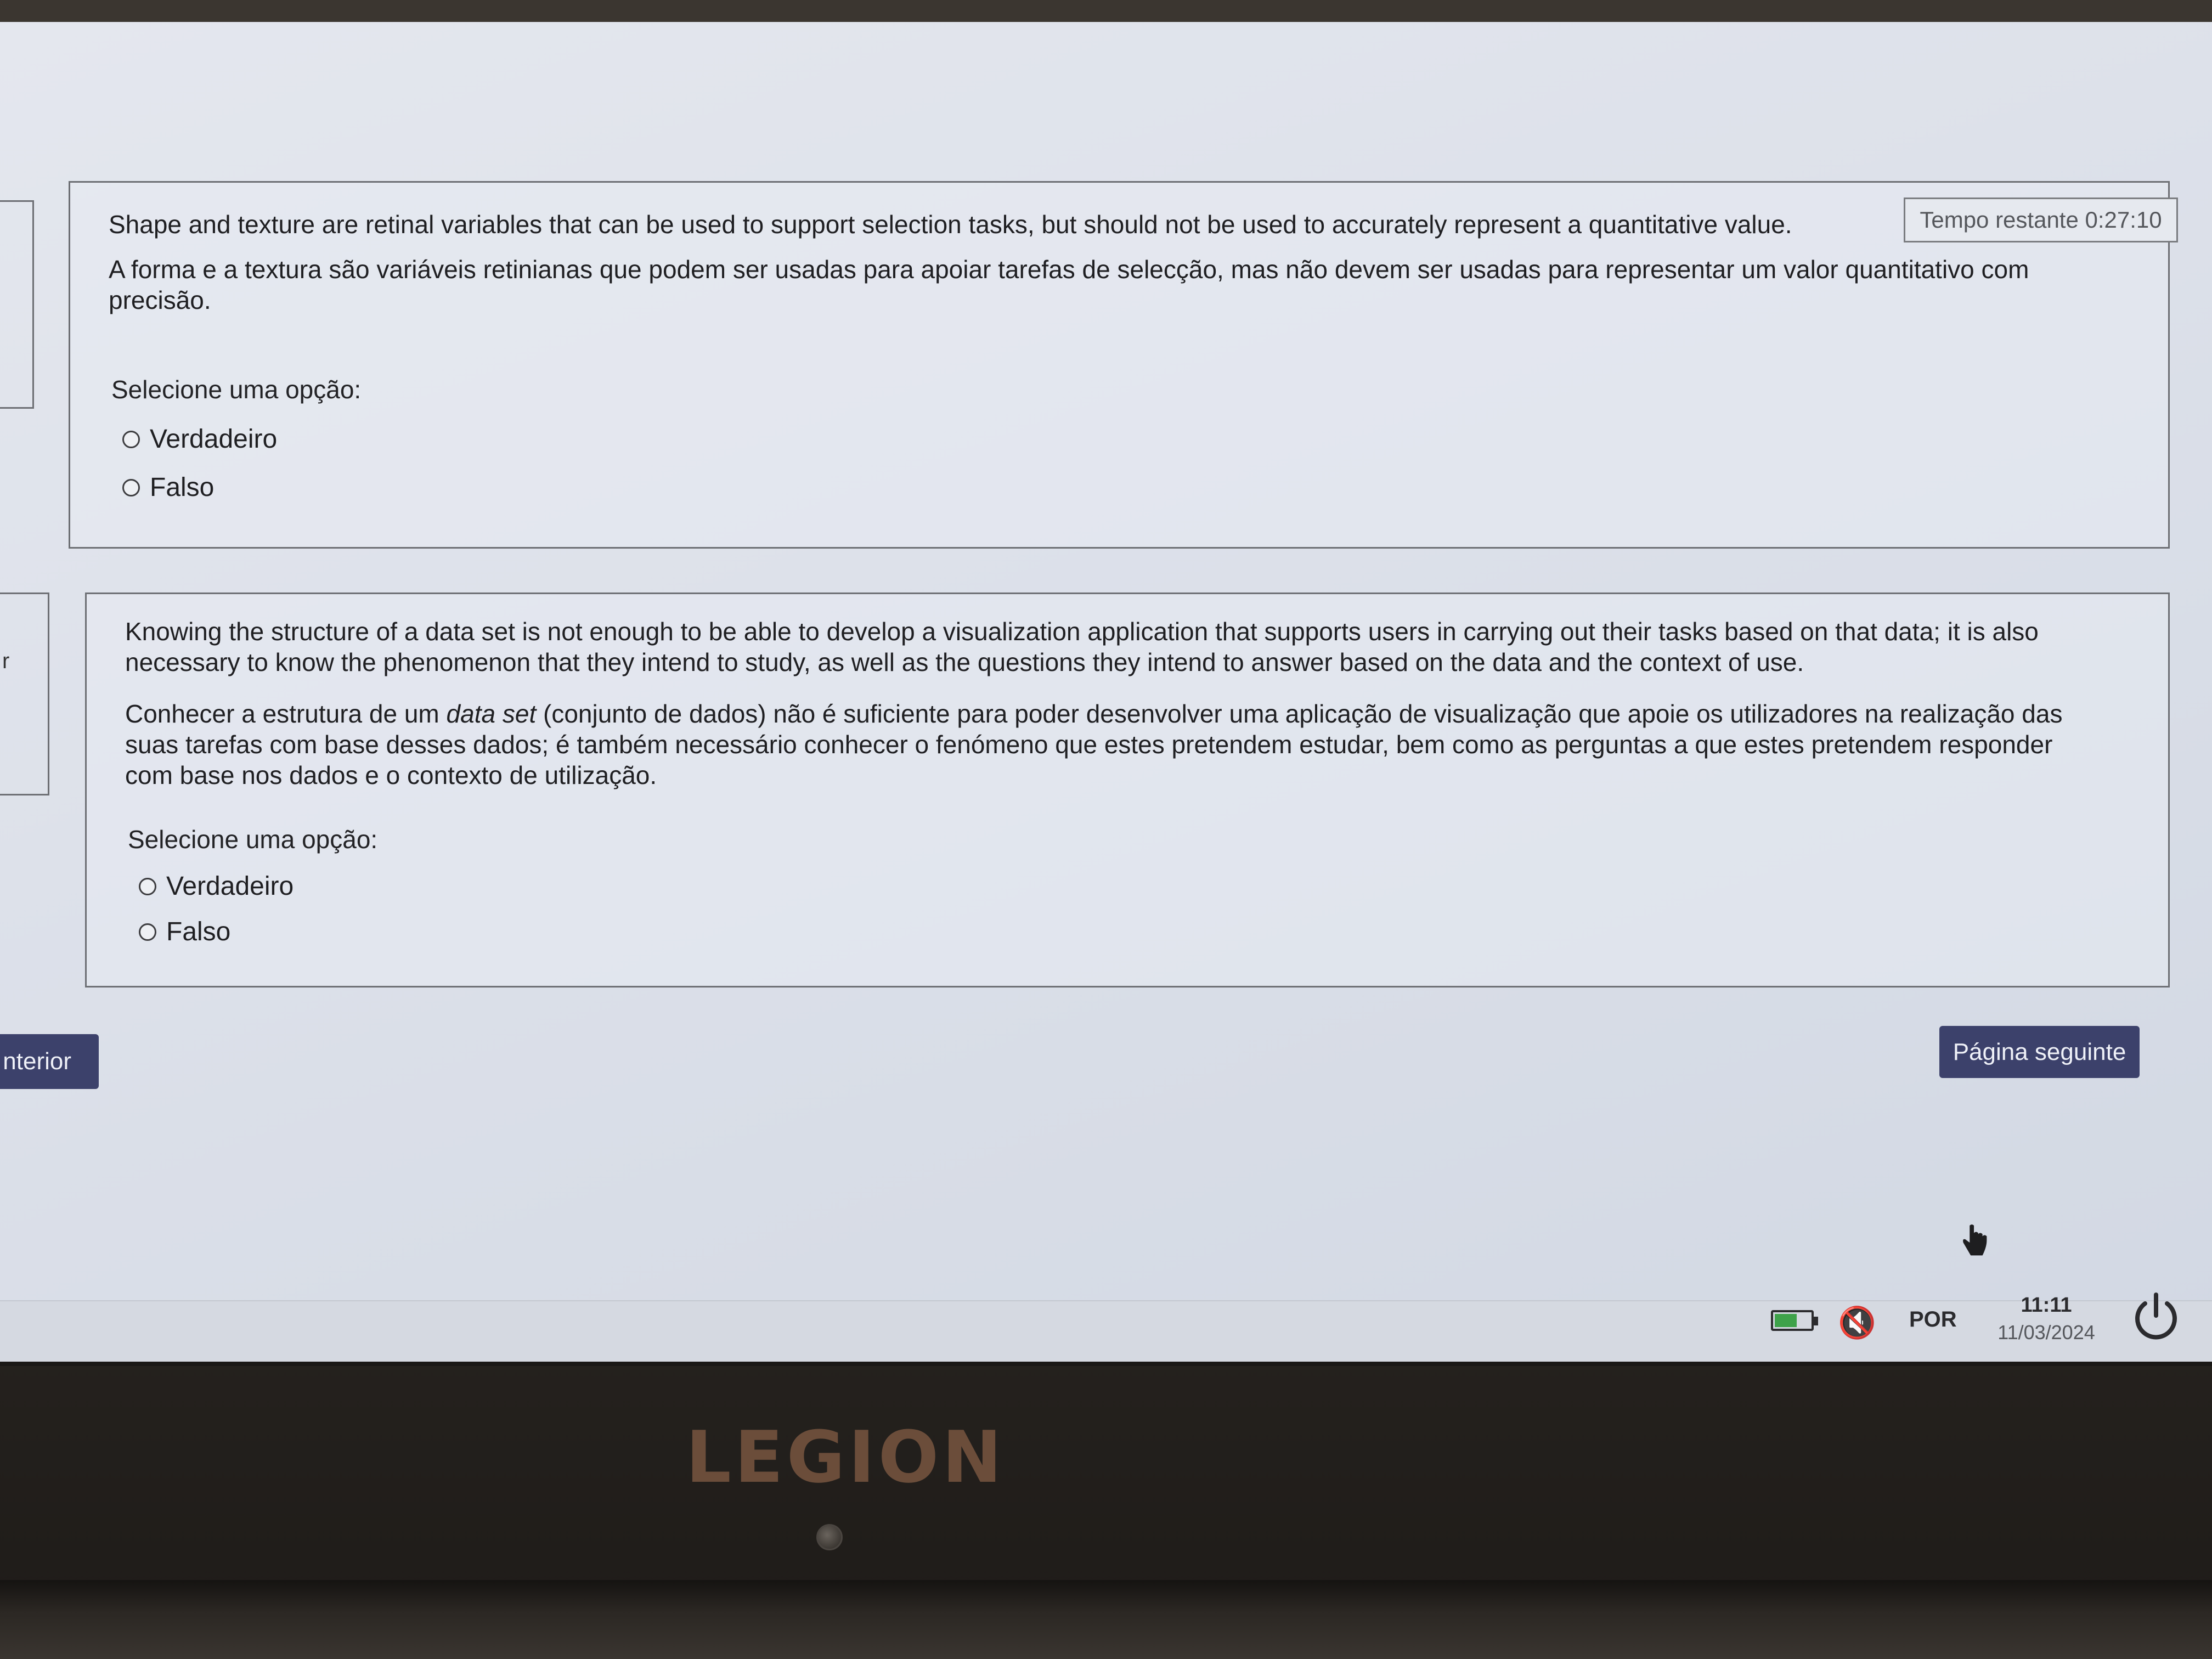  I want to click on left-panel-fragment, so click(17, 304).